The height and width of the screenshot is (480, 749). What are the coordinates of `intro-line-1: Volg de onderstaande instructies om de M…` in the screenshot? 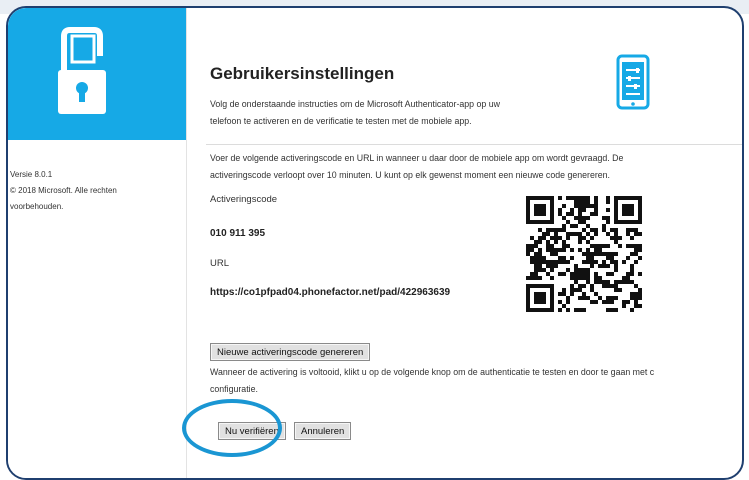 It's located at (355, 104).